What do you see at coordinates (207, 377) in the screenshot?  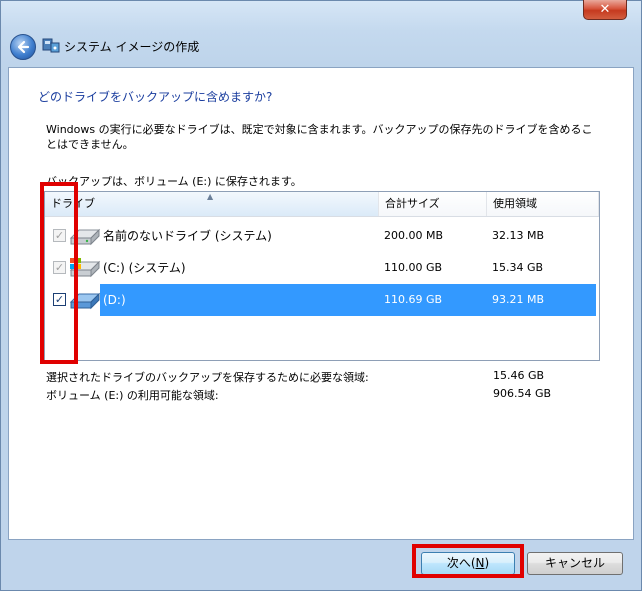 I see `required-space-label: 選択されたドライブのバックアップを保存するために必要な領域:` at bounding box center [207, 377].